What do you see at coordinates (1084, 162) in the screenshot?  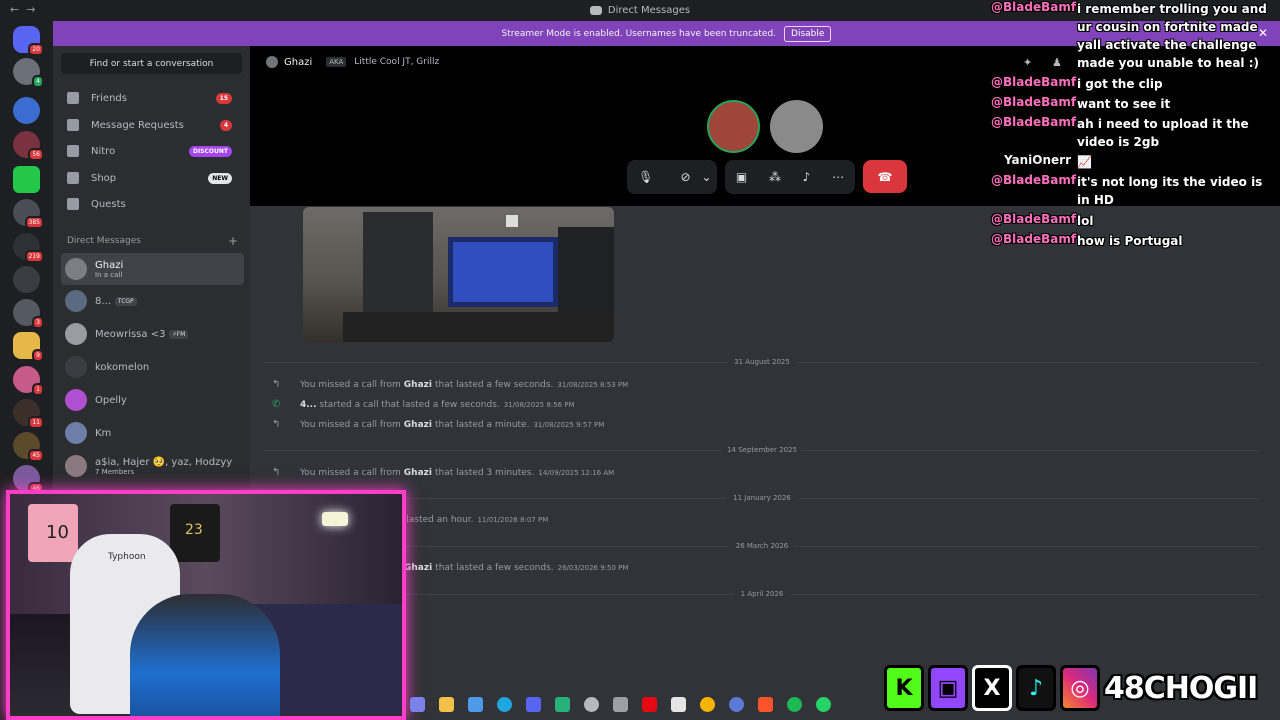 I see `chat-text: 📈` at bounding box center [1084, 162].